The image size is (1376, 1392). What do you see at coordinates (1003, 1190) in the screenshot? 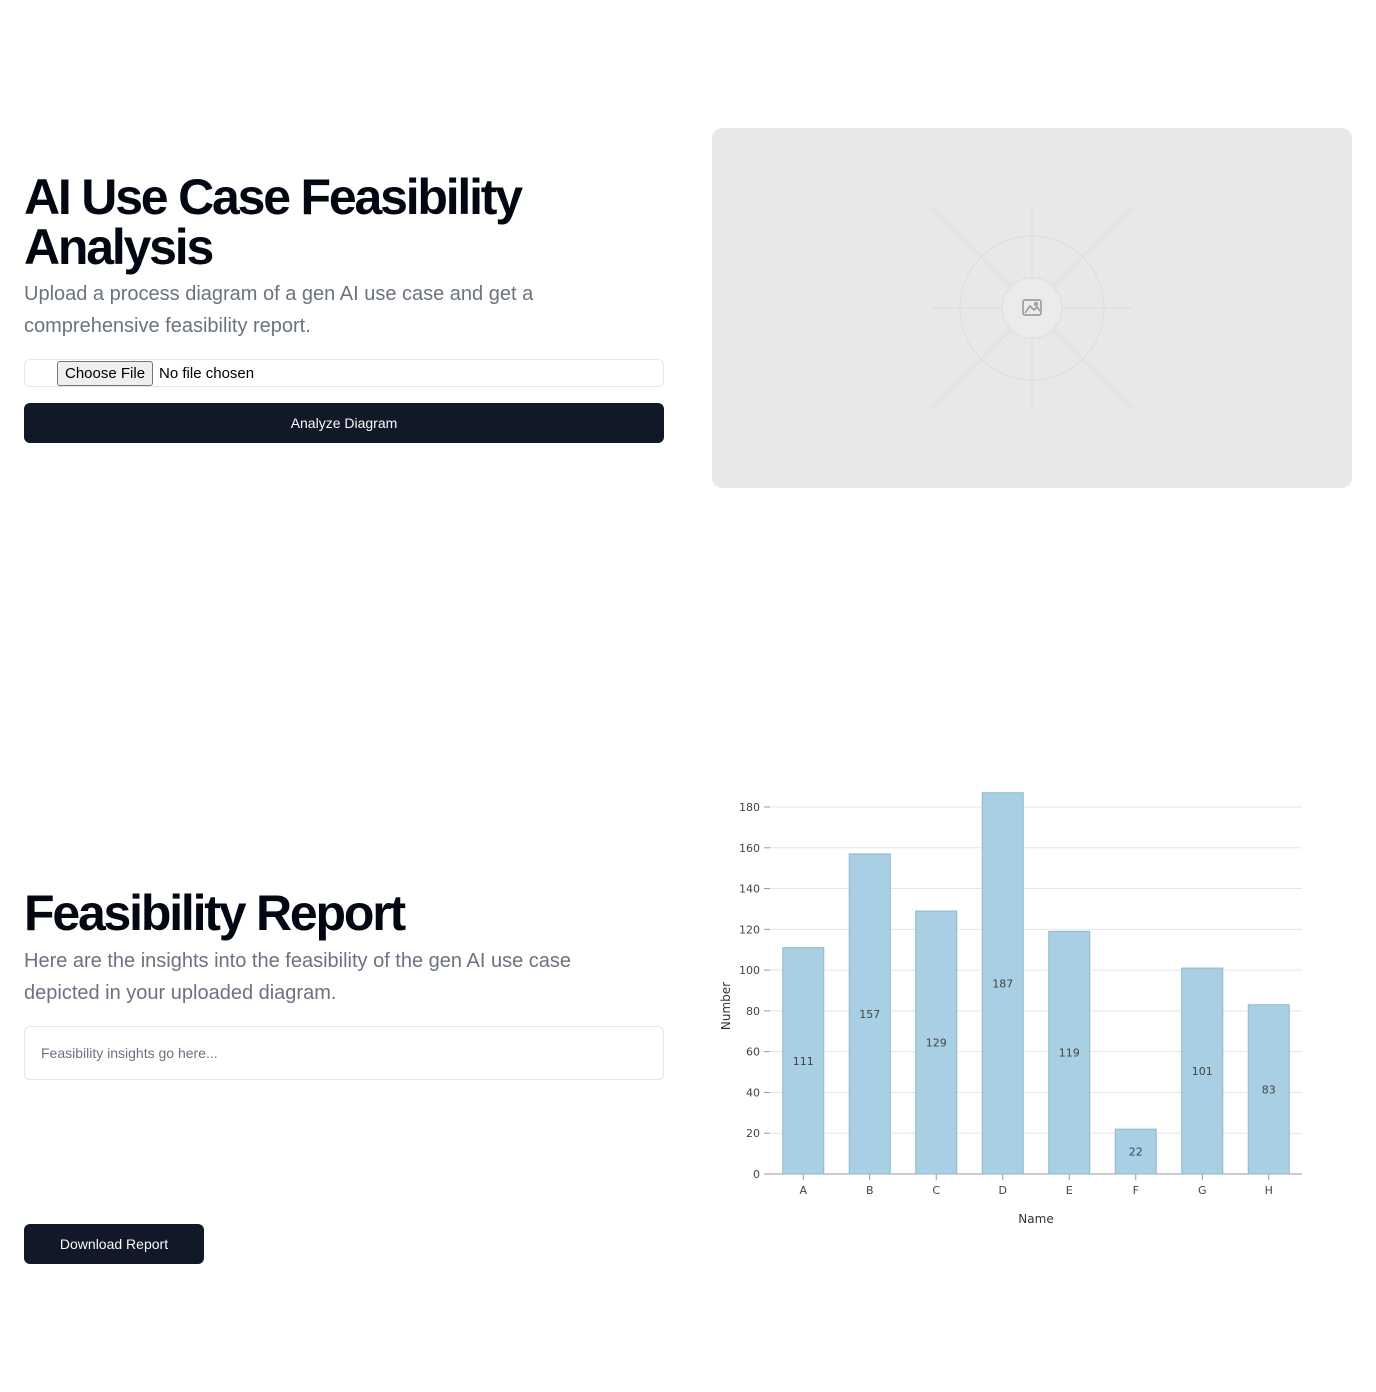
I see `x-tick-label: D` at bounding box center [1003, 1190].